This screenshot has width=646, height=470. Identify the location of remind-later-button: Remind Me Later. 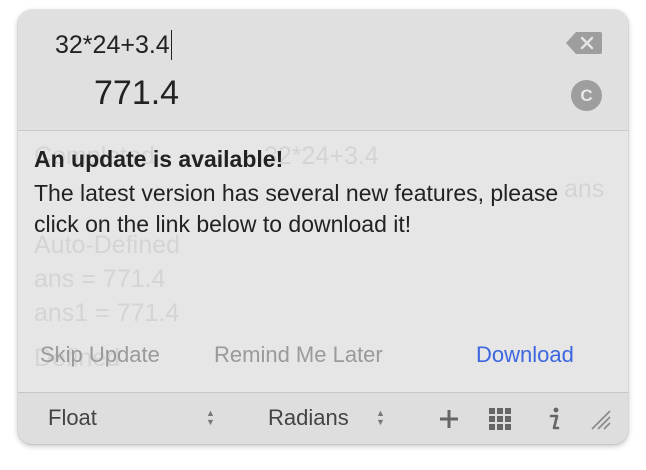
(298, 355).